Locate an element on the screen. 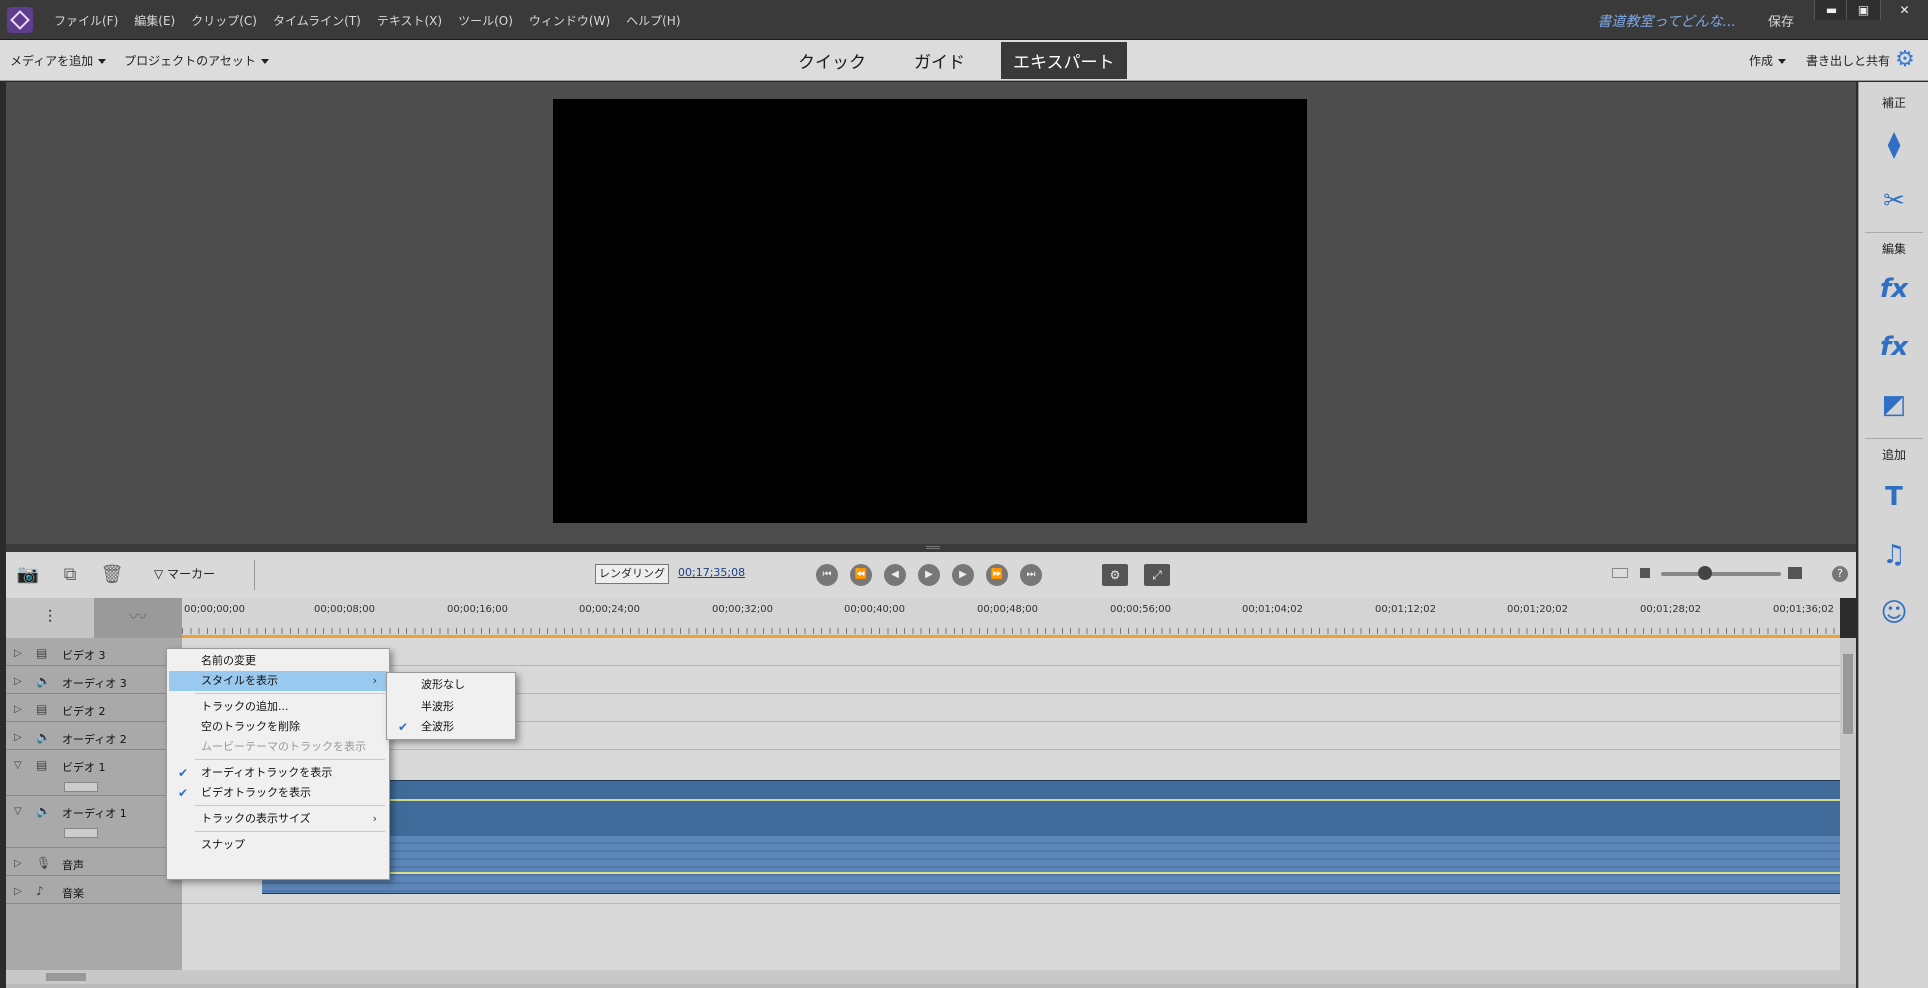  film-icon: ▤ is located at coordinates (42, 765).